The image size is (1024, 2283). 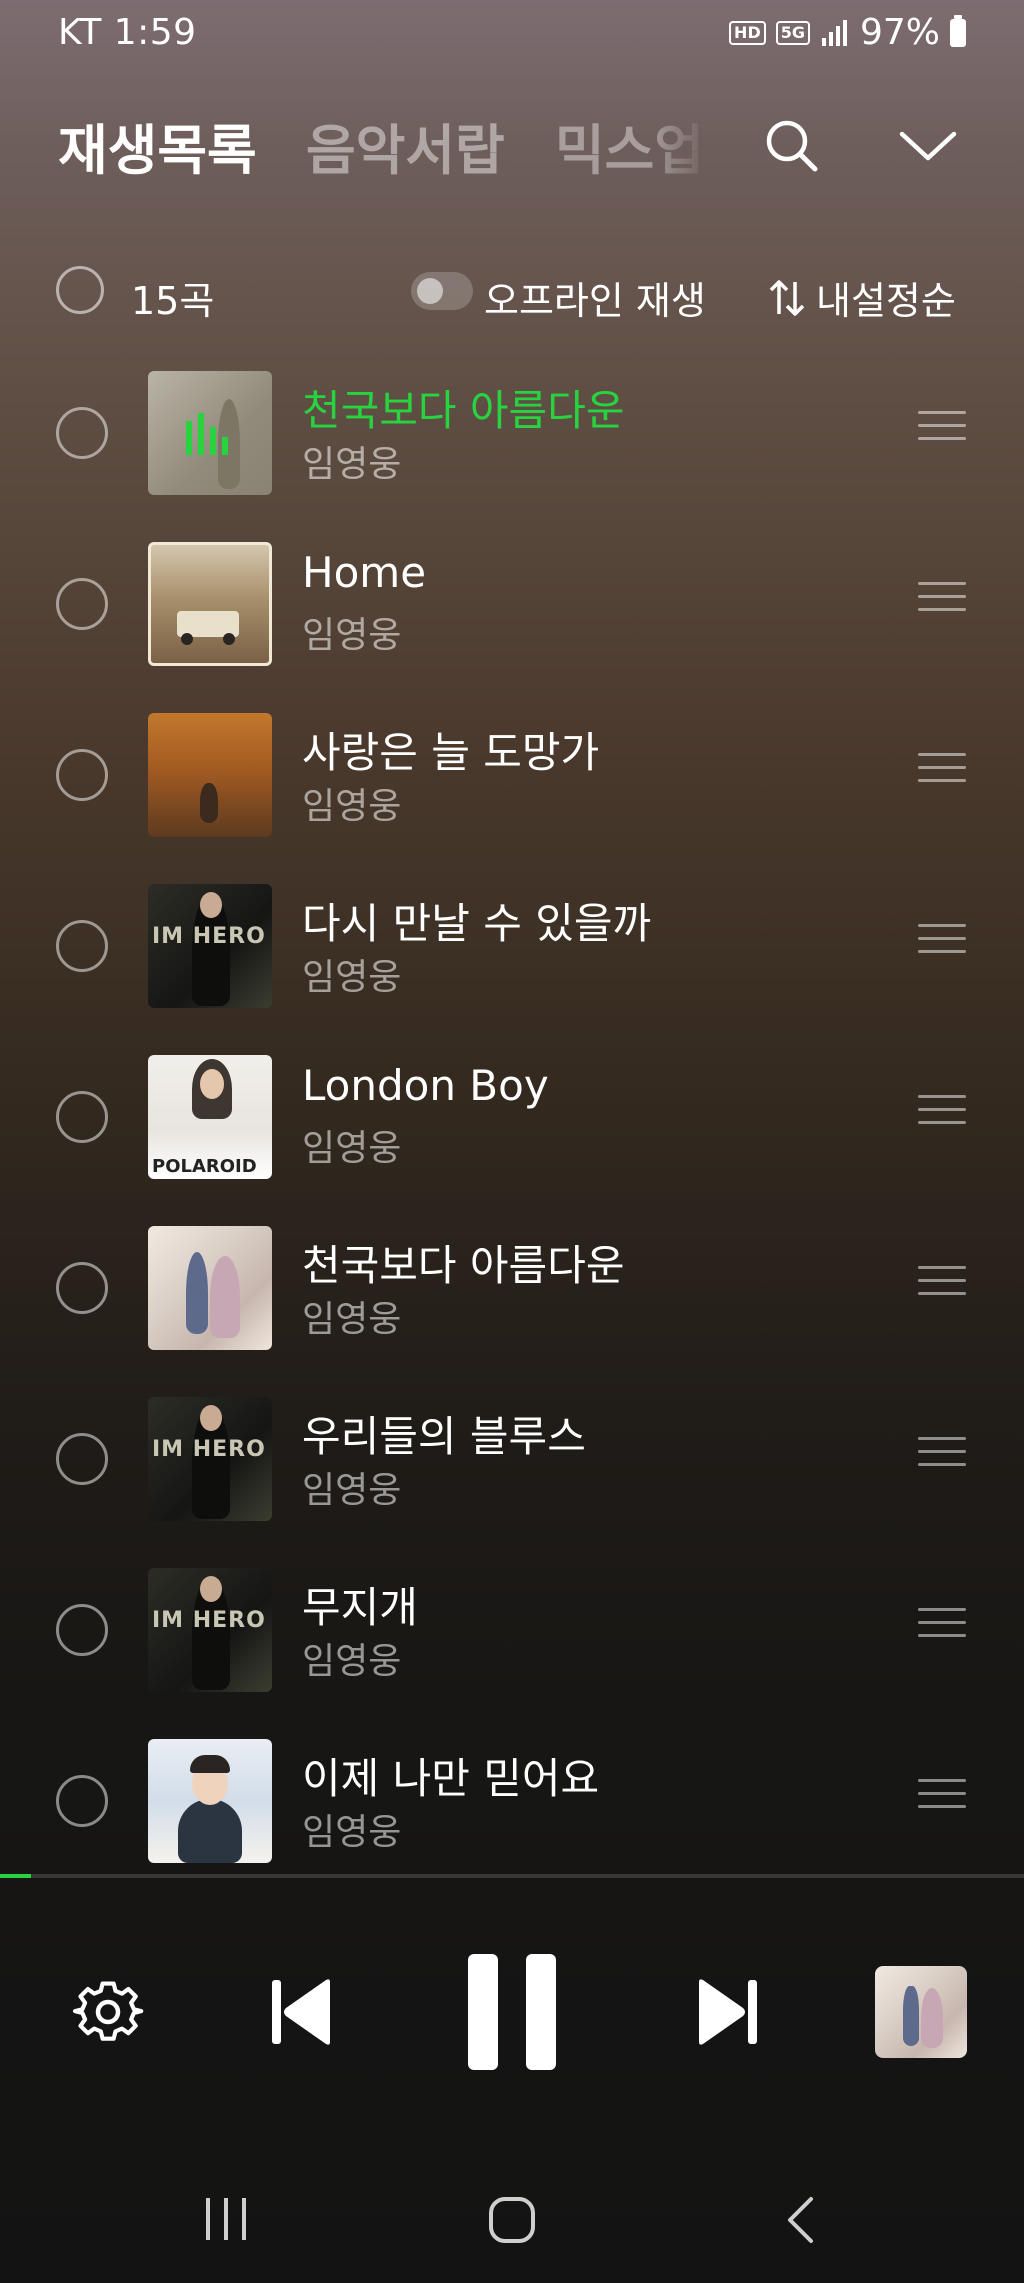 What do you see at coordinates (477, 923) in the screenshot?
I see `track-title: 다시 만날 수 있을까` at bounding box center [477, 923].